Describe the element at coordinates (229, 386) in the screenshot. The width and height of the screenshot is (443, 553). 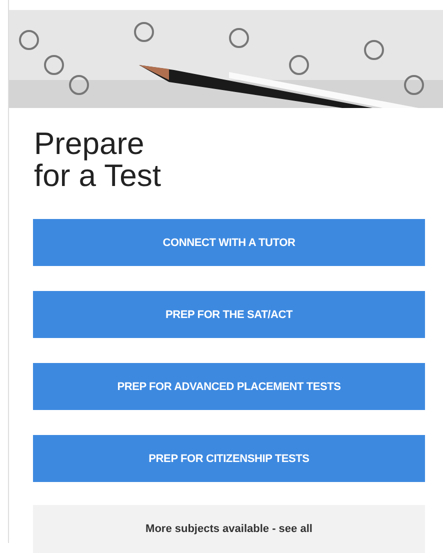
I see `prep-button: PREP FOR ADVANCED PLACEMENT TESTS` at that location.